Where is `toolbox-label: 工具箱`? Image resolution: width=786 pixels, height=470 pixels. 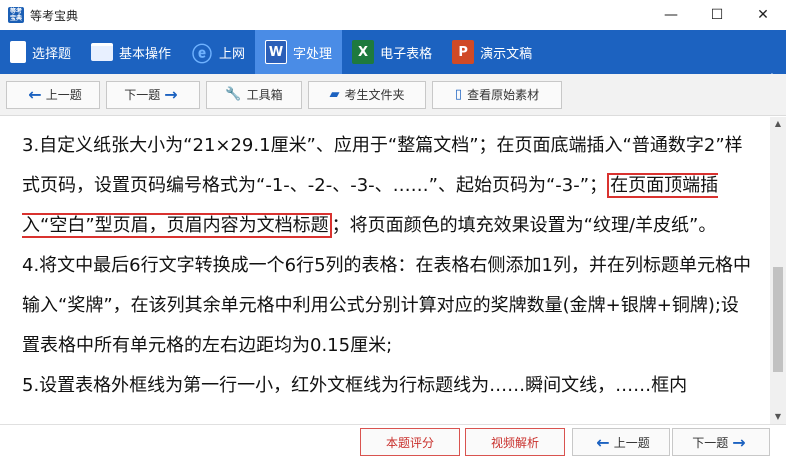
toolbox-label: 工具箱 is located at coordinates (264, 95).